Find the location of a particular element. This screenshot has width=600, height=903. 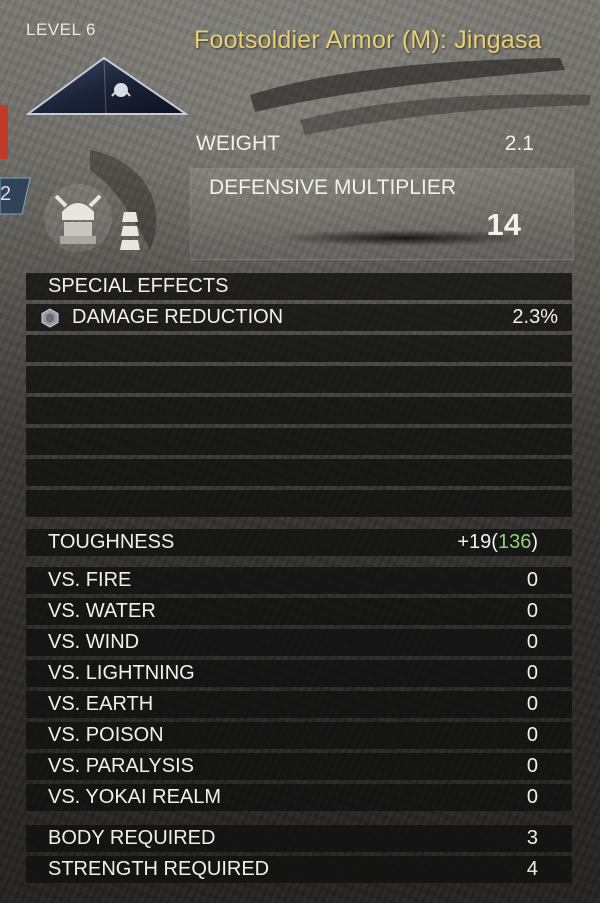

head-armor-slot-icon is located at coordinates (78, 218).